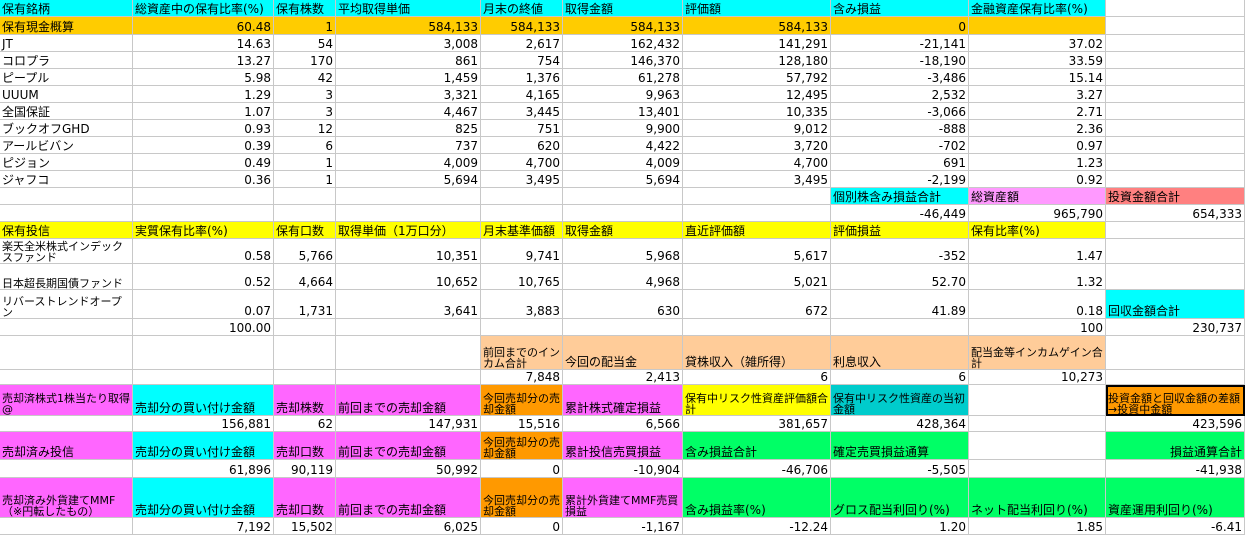 The image size is (1245, 535). Describe the element at coordinates (900, 230) in the screenshot. I see `header-cell: 評価損益` at that location.